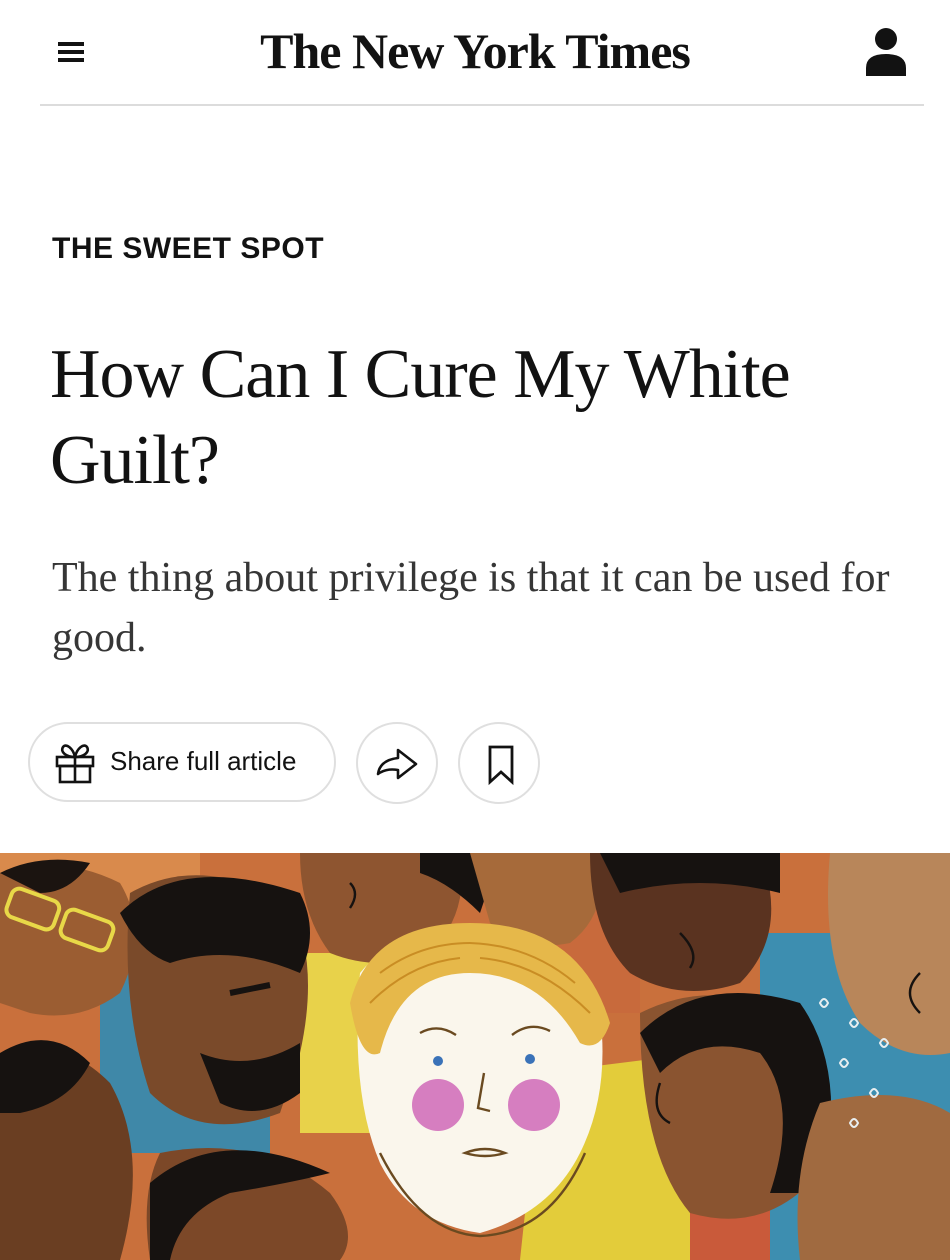 The width and height of the screenshot is (950, 1260). I want to click on user-account-icon, so click(886, 52).